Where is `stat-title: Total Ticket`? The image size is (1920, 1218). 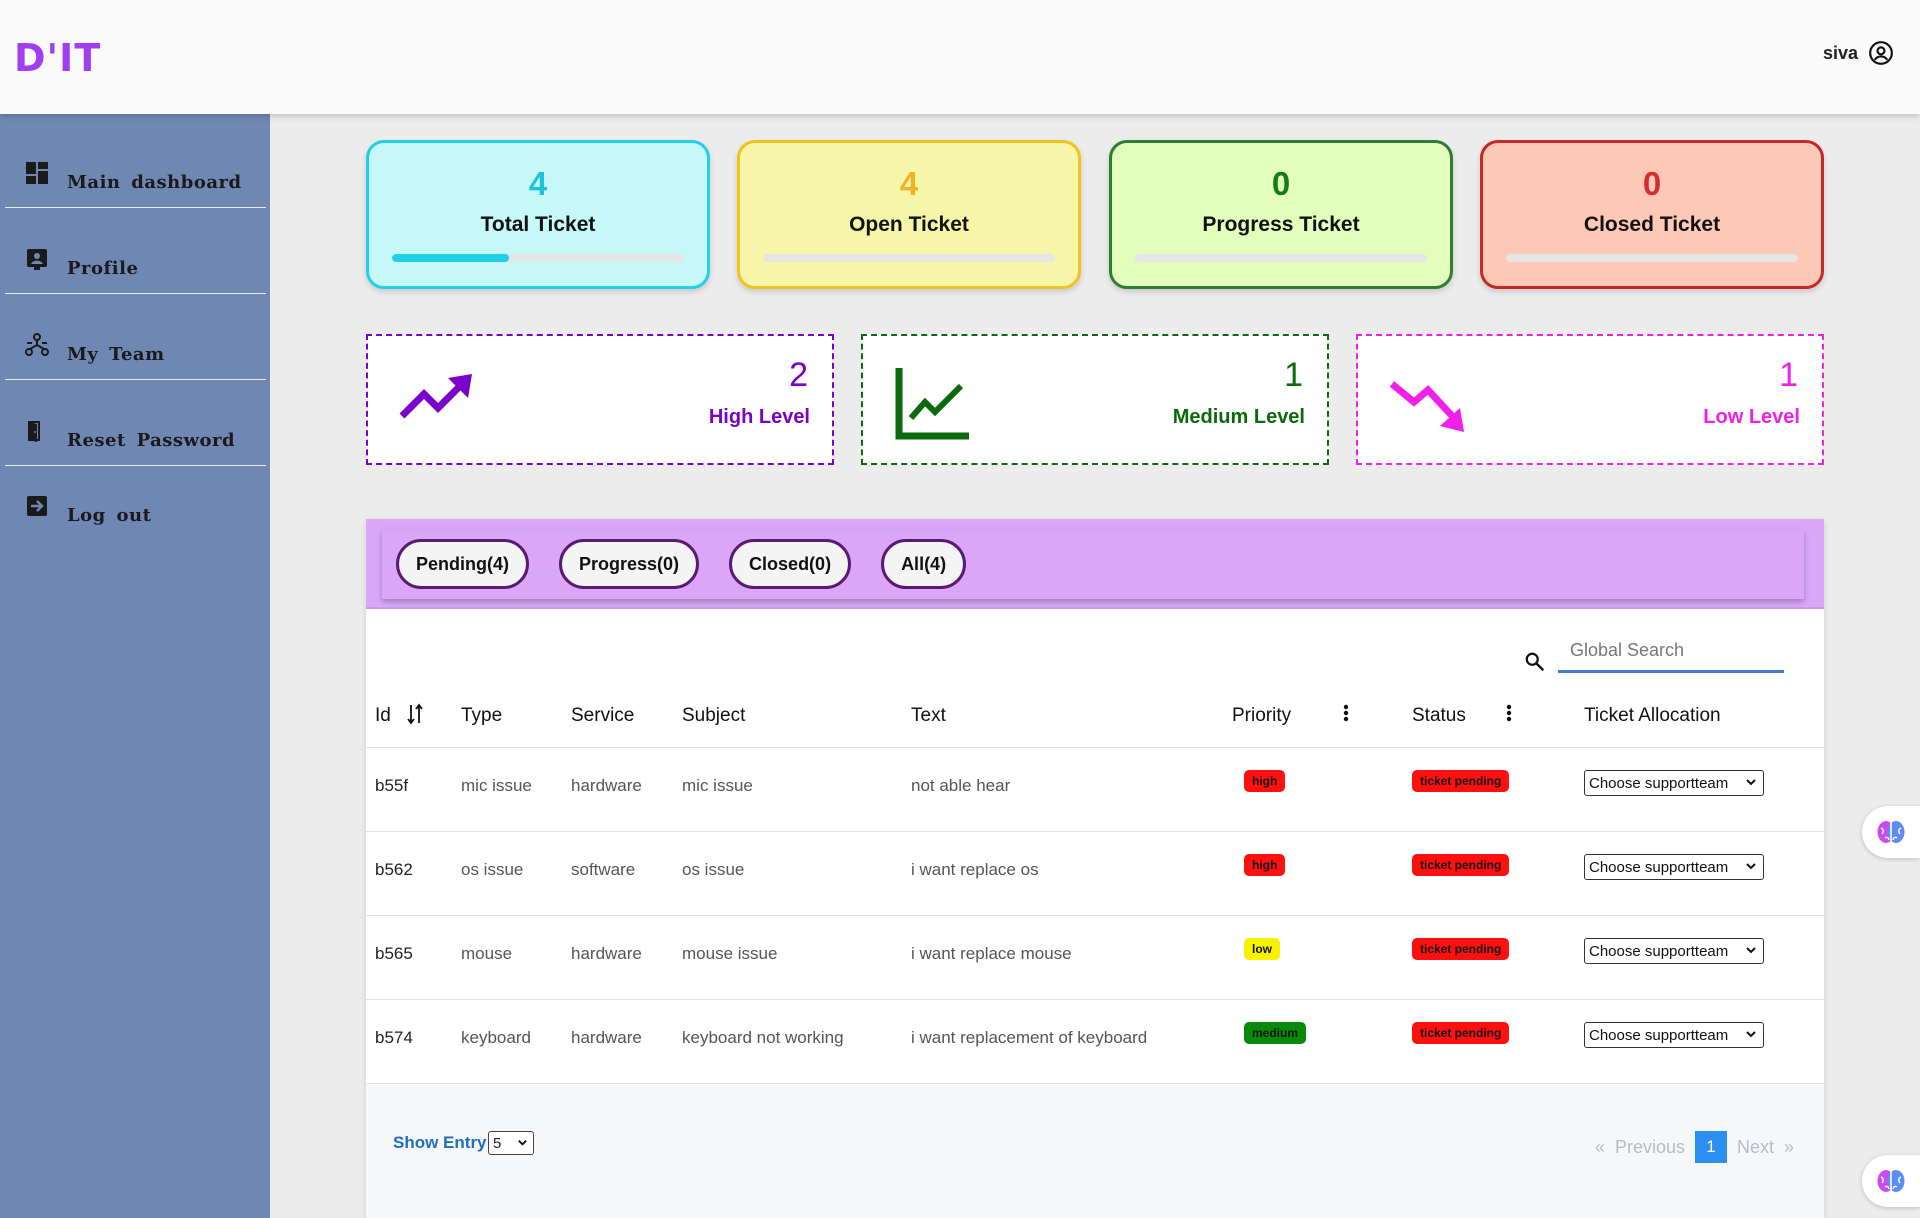 stat-title: Total Ticket is located at coordinates (538, 224).